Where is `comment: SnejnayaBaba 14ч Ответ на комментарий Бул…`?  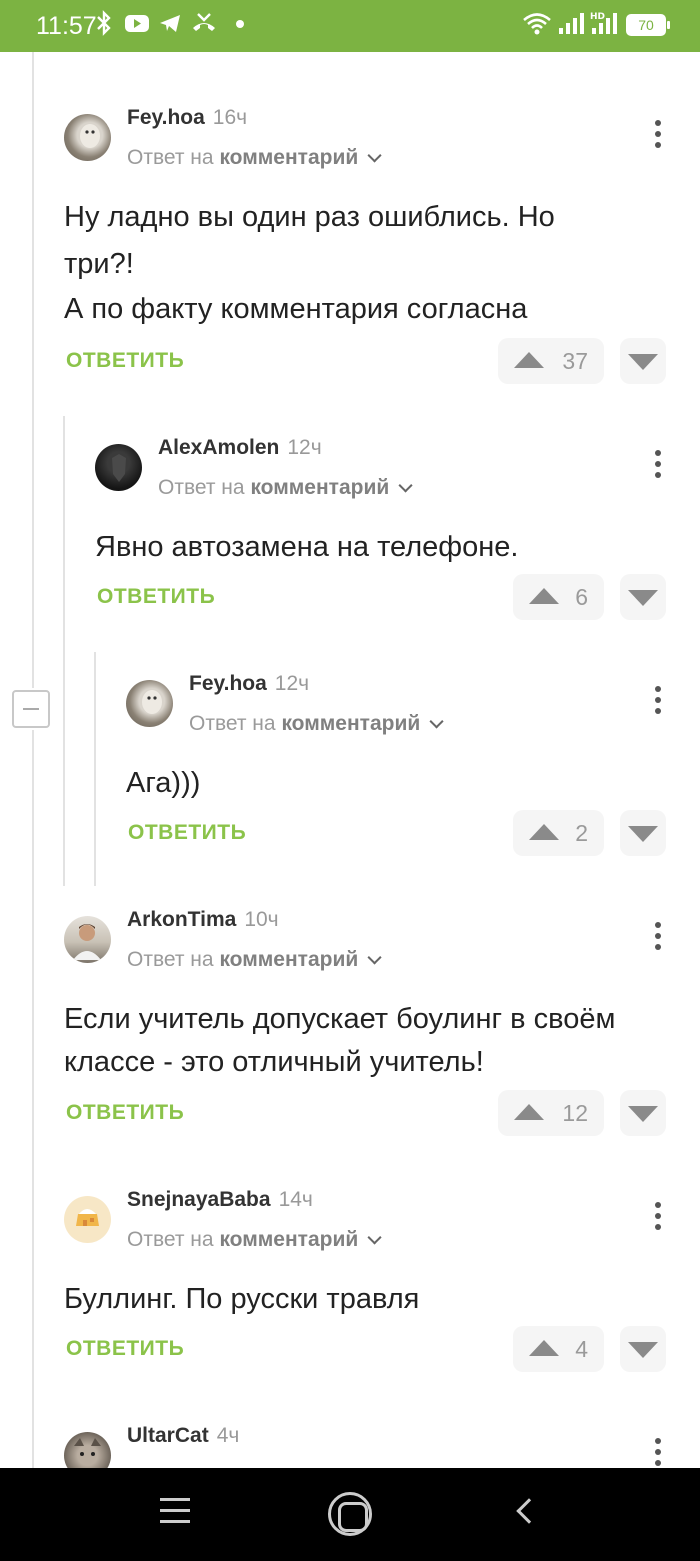 comment: SnejnayaBaba 14ч Ответ на комментарий Бул… is located at coordinates (382, 1282).